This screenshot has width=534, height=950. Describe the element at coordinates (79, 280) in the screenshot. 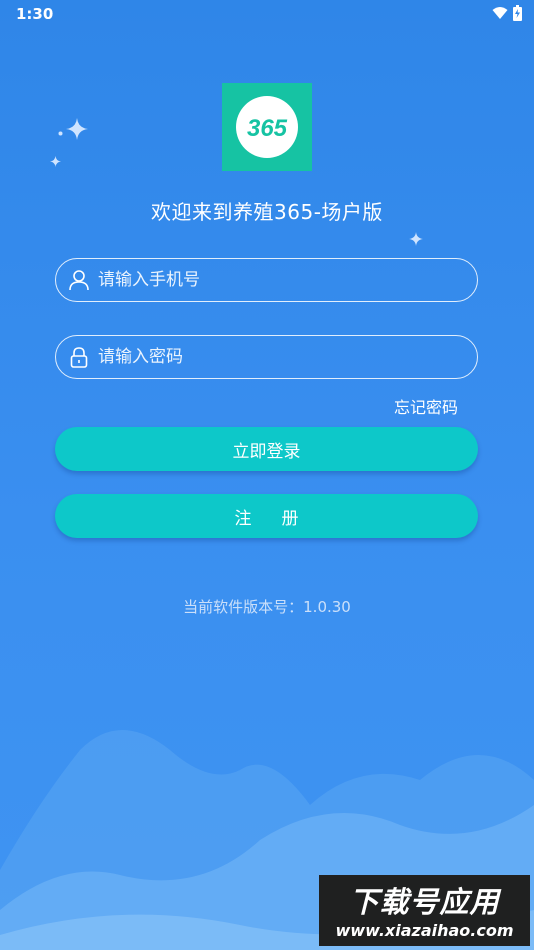

I see `user-icon` at that location.